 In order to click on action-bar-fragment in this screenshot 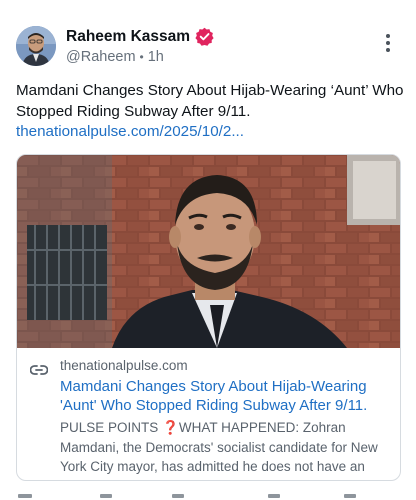, I will do `click(208, 497)`.